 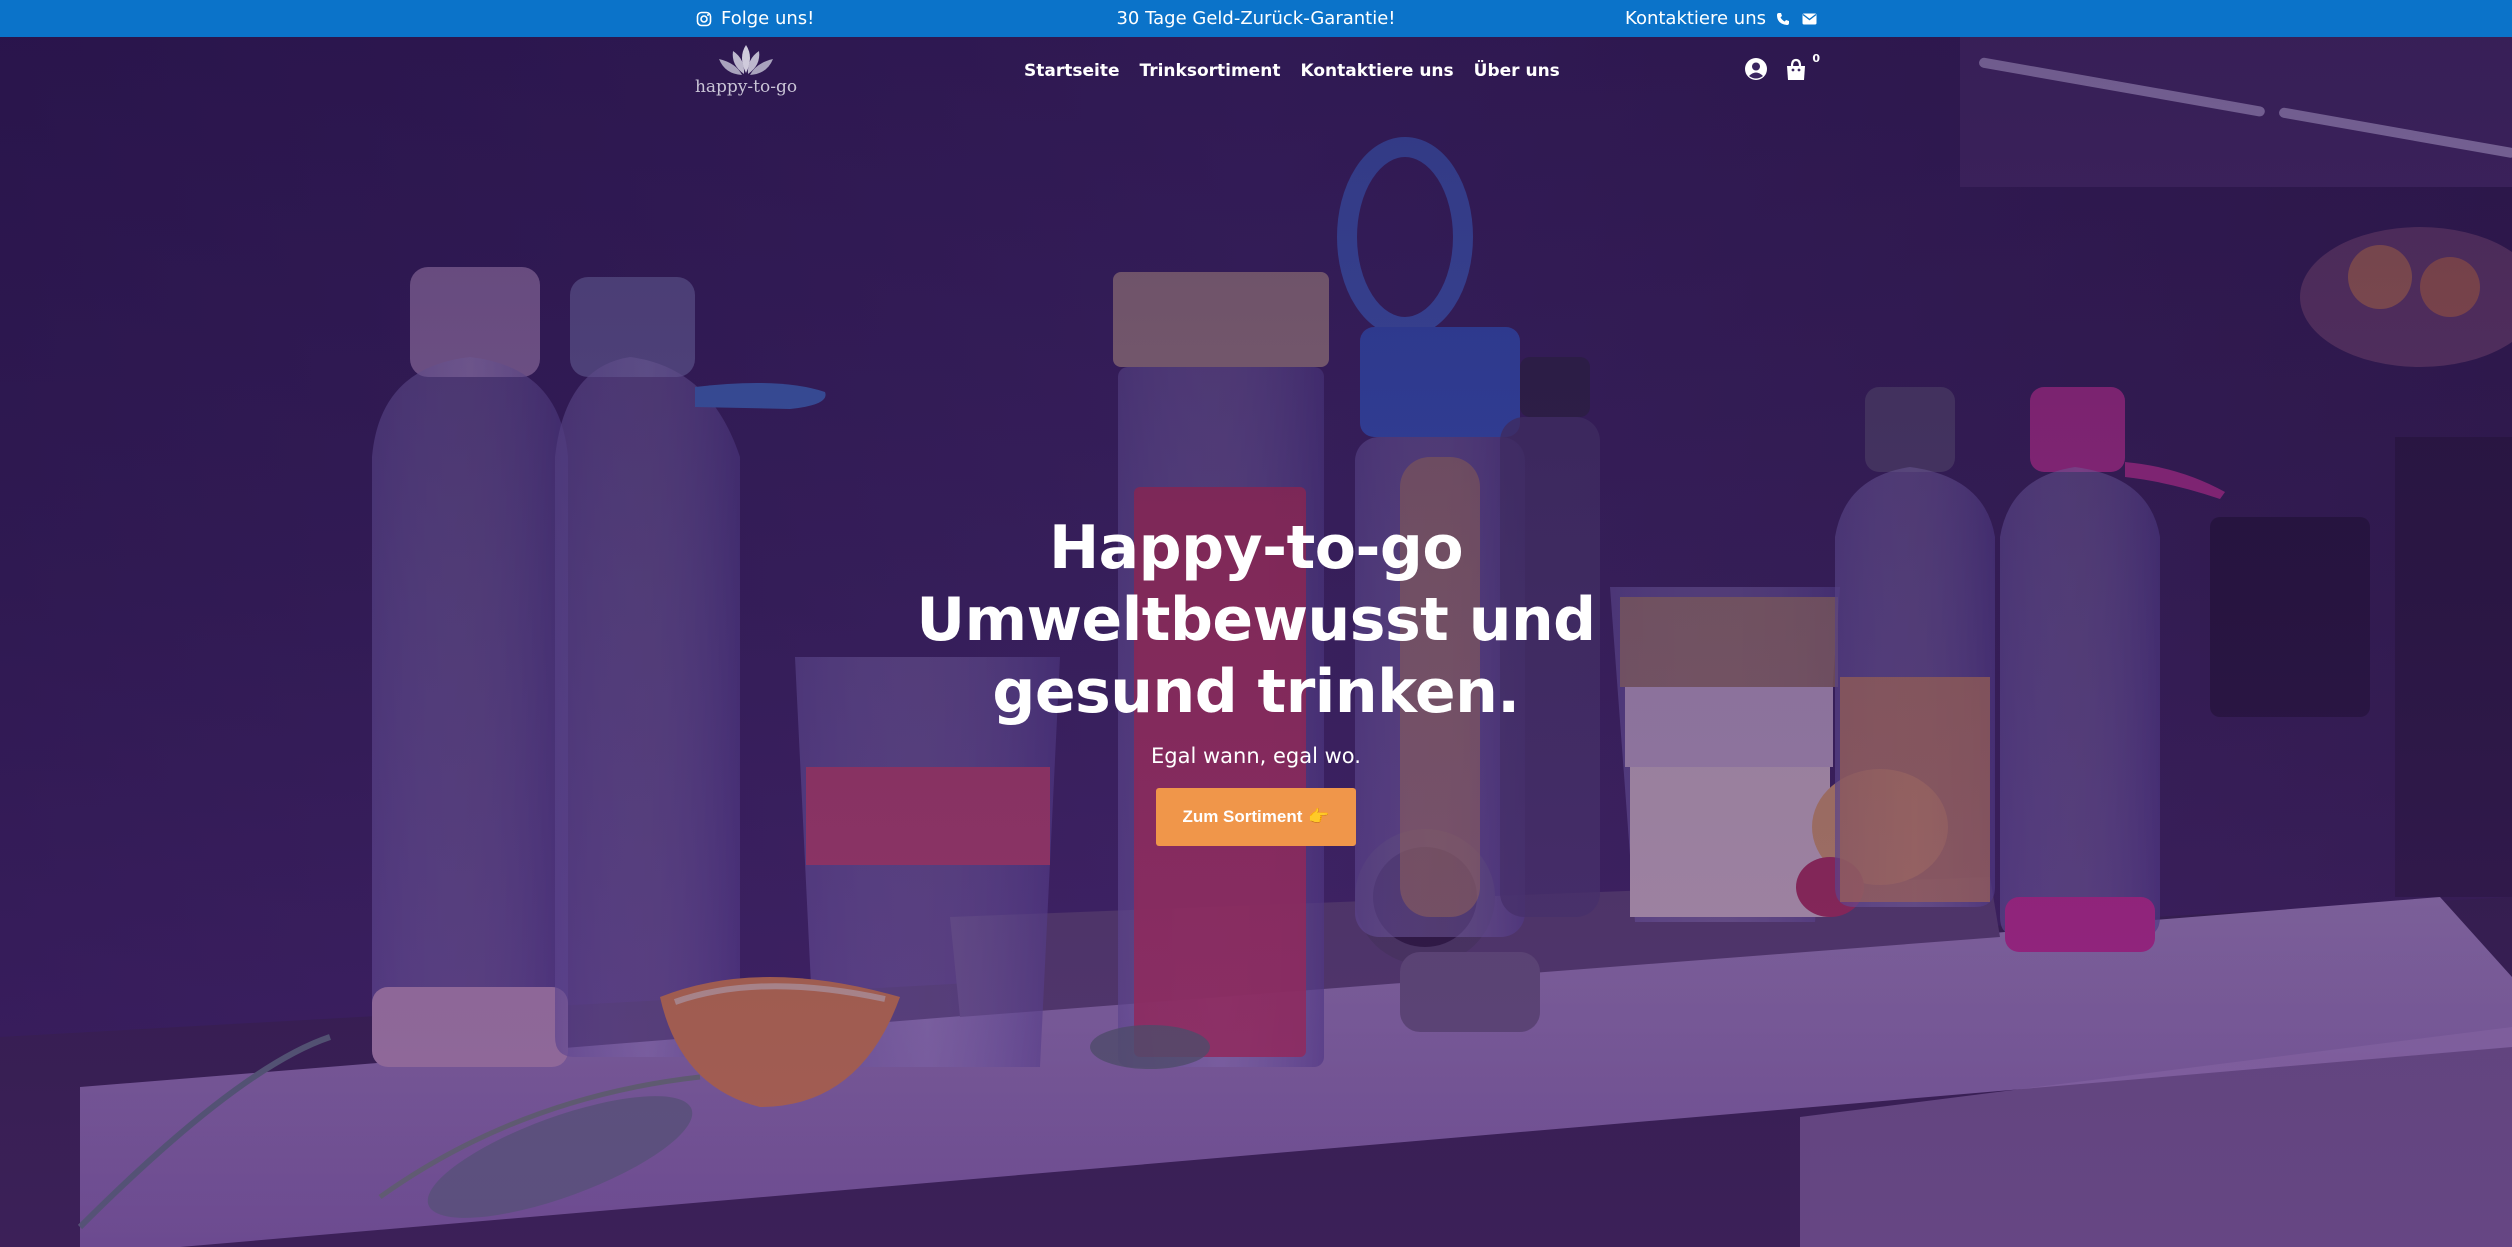 What do you see at coordinates (1756, 71) in the screenshot?
I see `account-icon` at bounding box center [1756, 71].